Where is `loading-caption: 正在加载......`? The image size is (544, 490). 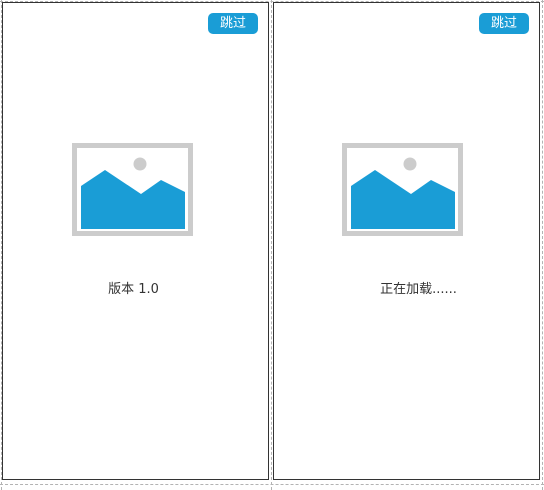 loading-caption: 正在加载...... is located at coordinates (418, 289).